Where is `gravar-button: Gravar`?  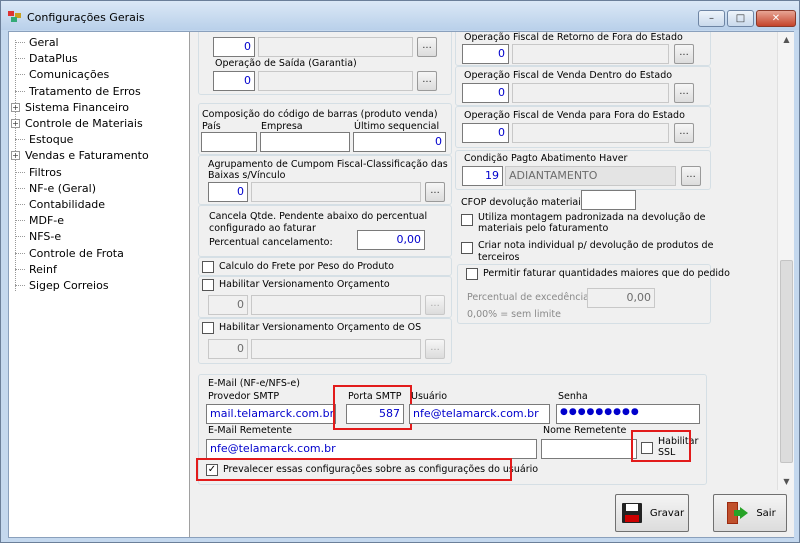 gravar-button: Gravar is located at coordinates (652, 513).